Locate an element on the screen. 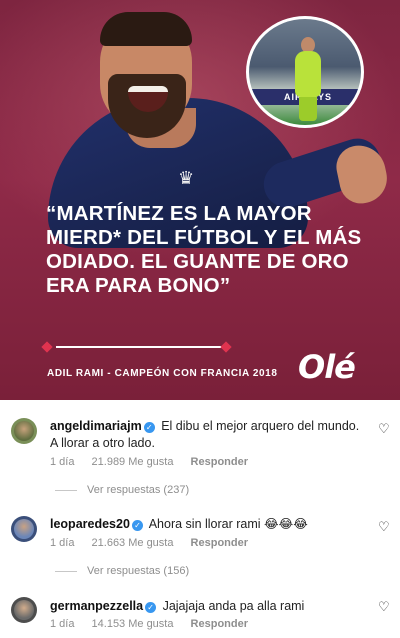 The width and height of the screenshot is (400, 638). view-replies-button: Ver respuestas (237) is located at coordinates (122, 490).